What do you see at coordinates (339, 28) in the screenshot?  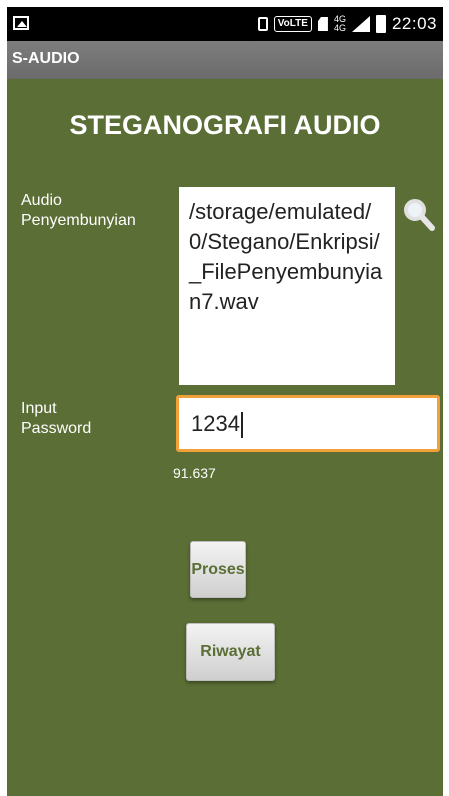 I see `network-type-down: 4G` at bounding box center [339, 28].